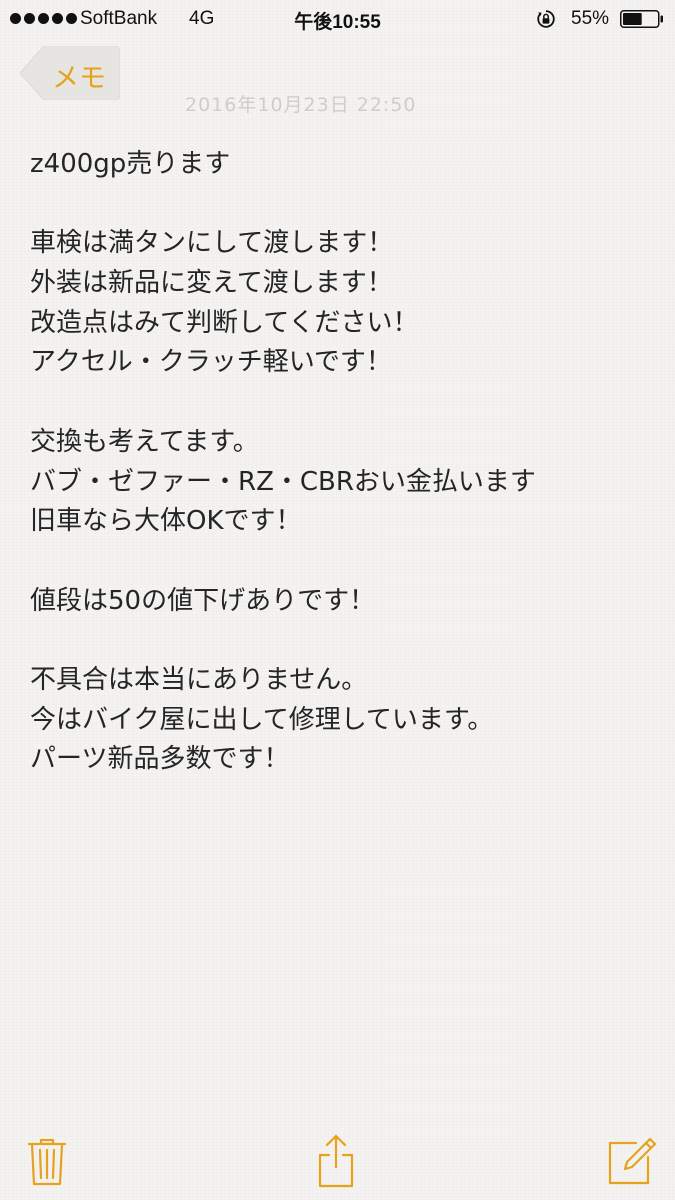 The image size is (675, 1200). Describe the element at coordinates (546, 19) in the screenshot. I see `rotation-lock-icon` at that location.